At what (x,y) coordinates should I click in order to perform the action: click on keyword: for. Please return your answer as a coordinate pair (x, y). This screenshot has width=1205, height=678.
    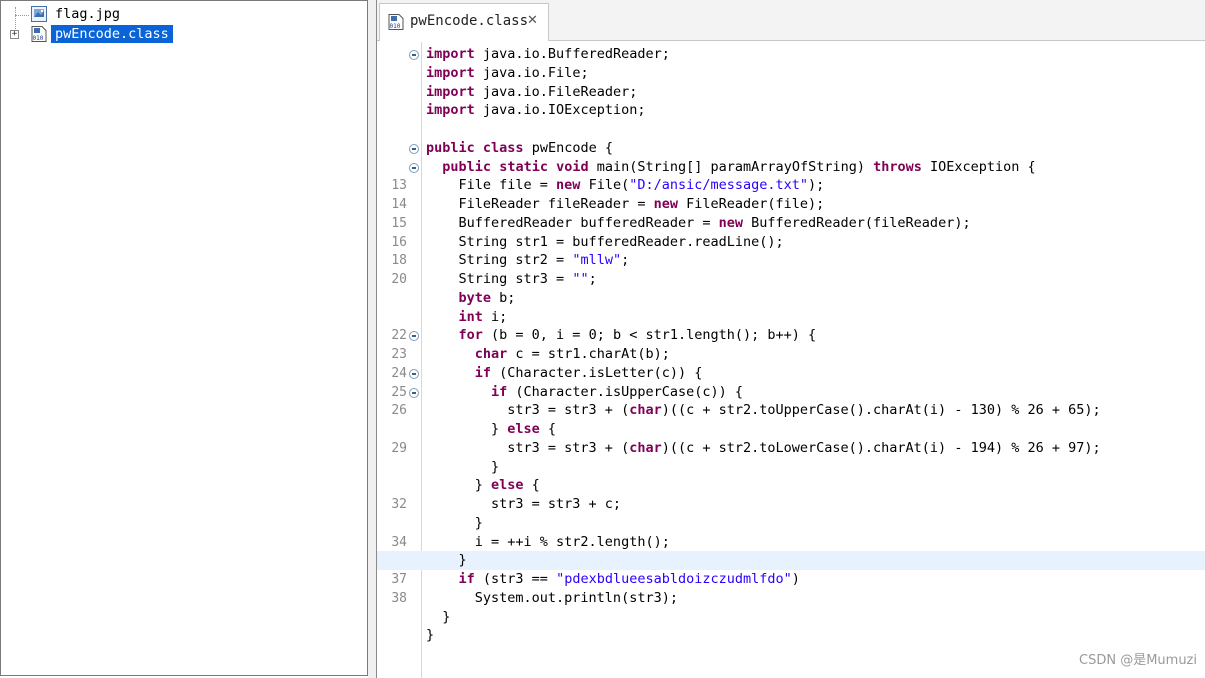
    Looking at the image, I should click on (470, 335).